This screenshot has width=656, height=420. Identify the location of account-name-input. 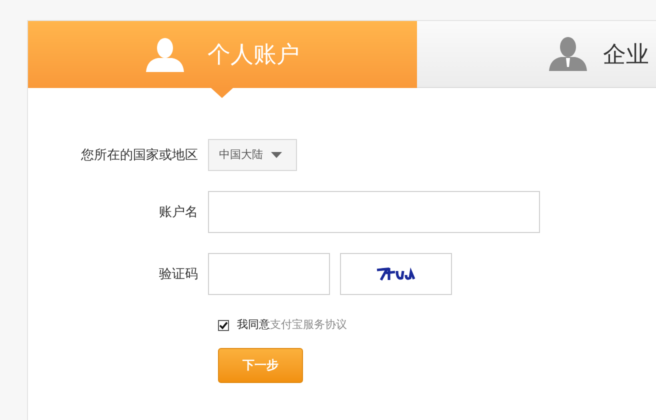
(374, 212).